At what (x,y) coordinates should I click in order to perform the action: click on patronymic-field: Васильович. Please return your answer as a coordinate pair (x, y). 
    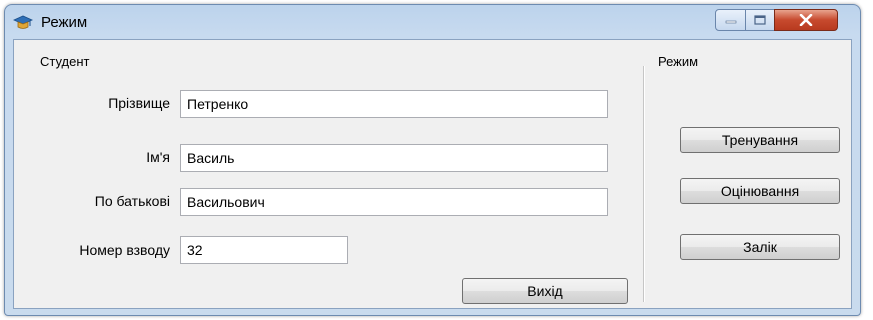
    Looking at the image, I should click on (394, 202).